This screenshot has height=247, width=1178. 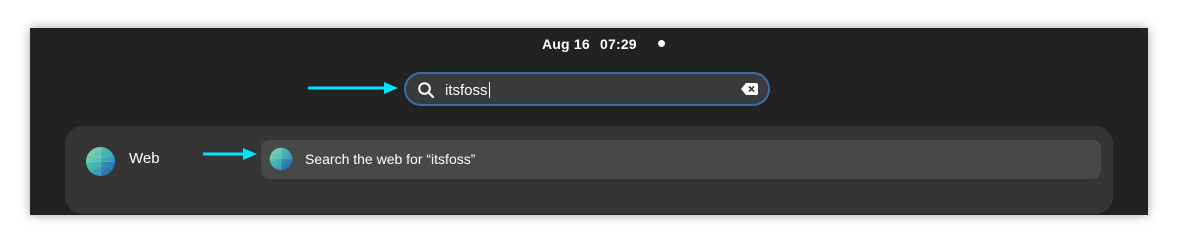 I want to click on search-result-label: Search the web for “itsfoss”, so click(x=390, y=159).